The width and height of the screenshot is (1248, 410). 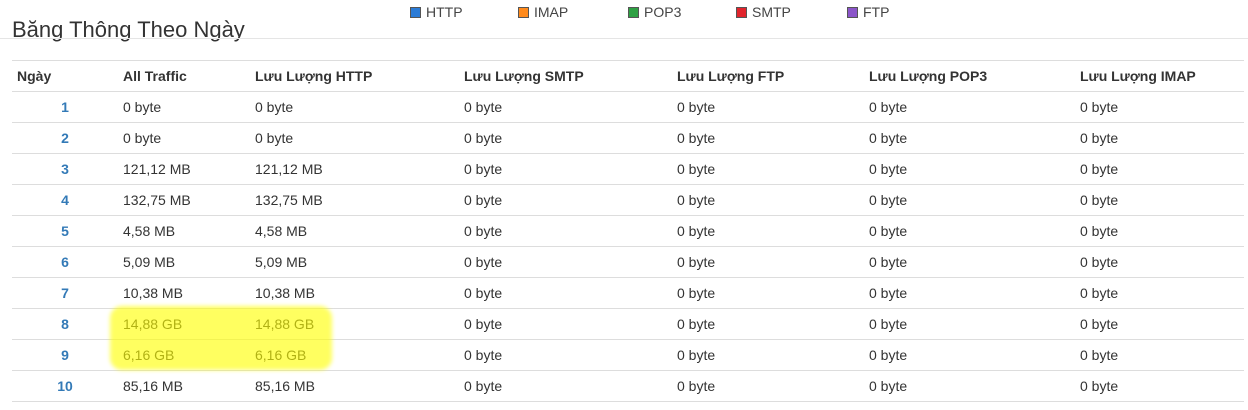 What do you see at coordinates (444, 12) in the screenshot?
I see `legend-label-http: HTTP` at bounding box center [444, 12].